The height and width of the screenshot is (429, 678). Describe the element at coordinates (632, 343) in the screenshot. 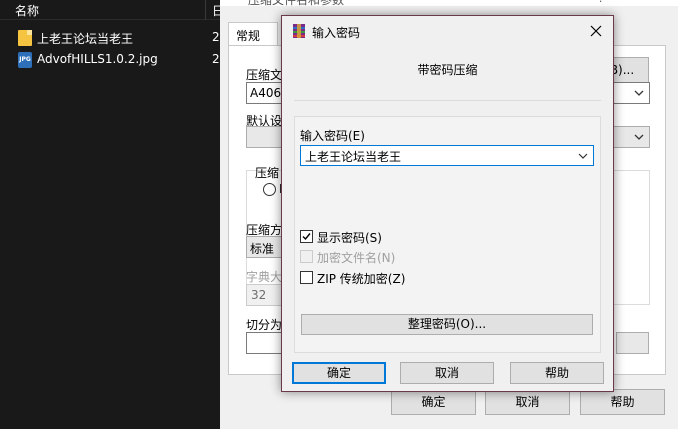

I see `split-volumes-right-field` at that location.